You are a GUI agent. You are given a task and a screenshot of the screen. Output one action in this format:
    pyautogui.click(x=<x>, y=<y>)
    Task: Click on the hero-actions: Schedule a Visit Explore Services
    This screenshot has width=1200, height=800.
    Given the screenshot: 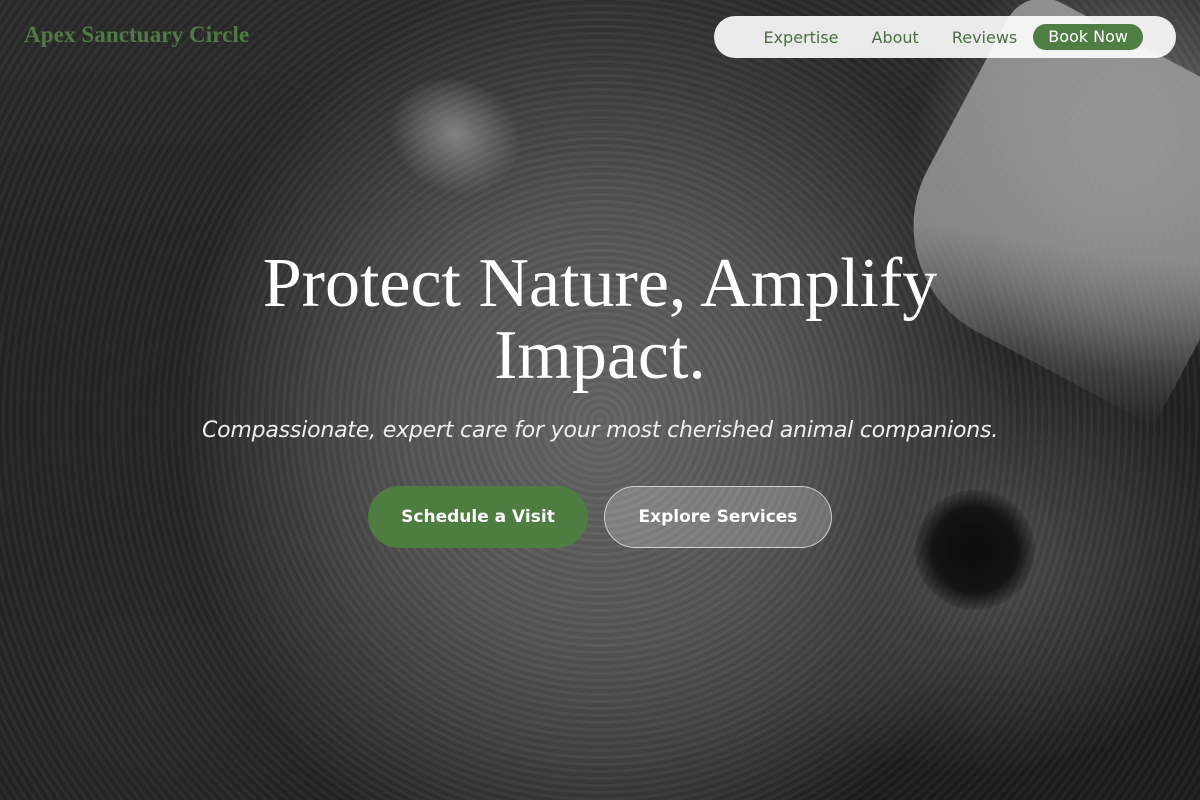 What is the action you would take?
    pyautogui.click(x=600, y=517)
    